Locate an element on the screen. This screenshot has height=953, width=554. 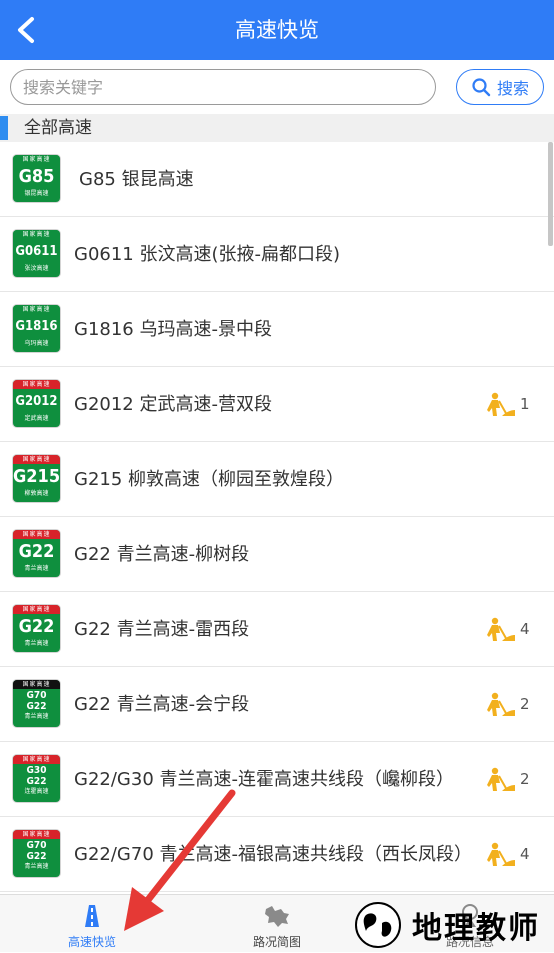
shield-code: G1816 is located at coordinates (36, 326).